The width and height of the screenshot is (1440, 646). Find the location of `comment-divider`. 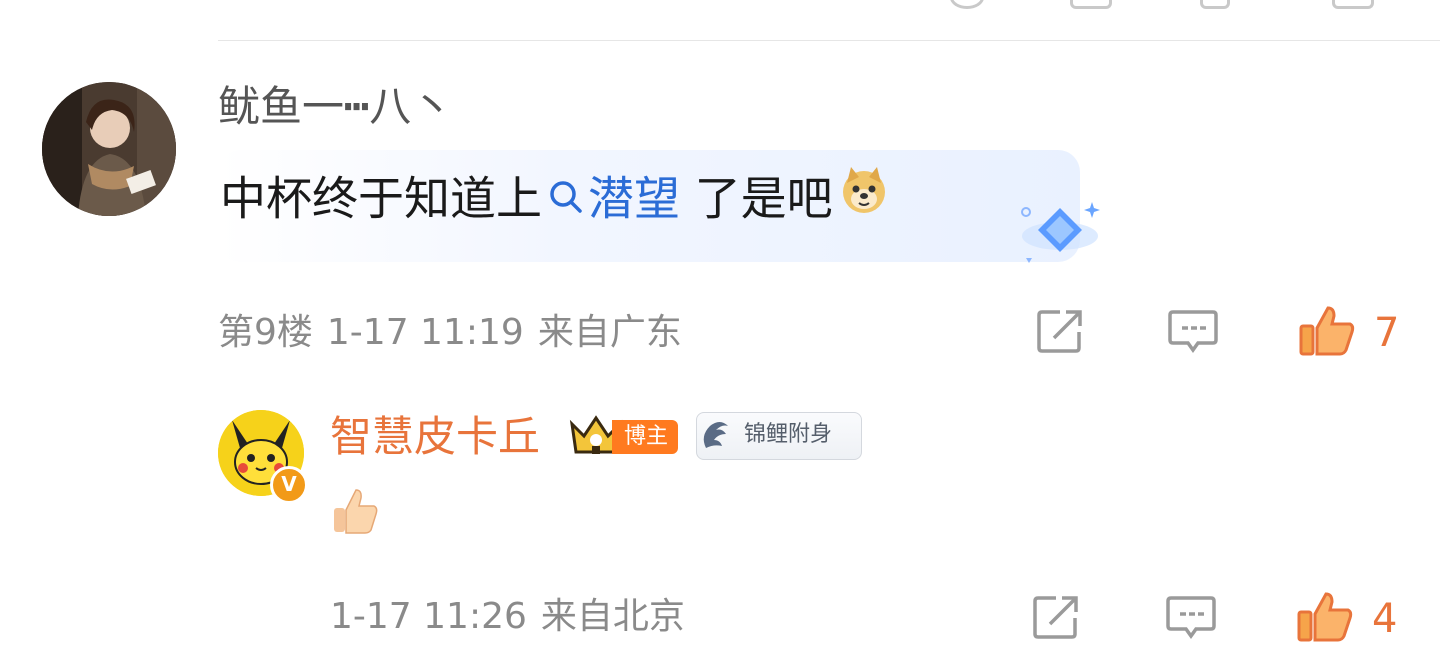

comment-divider is located at coordinates (829, 40).